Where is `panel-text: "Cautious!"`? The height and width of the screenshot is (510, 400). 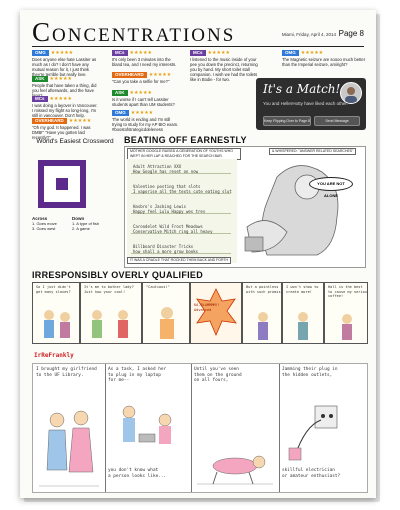 panel-text: "Cautious!" is located at coordinates (158, 287).